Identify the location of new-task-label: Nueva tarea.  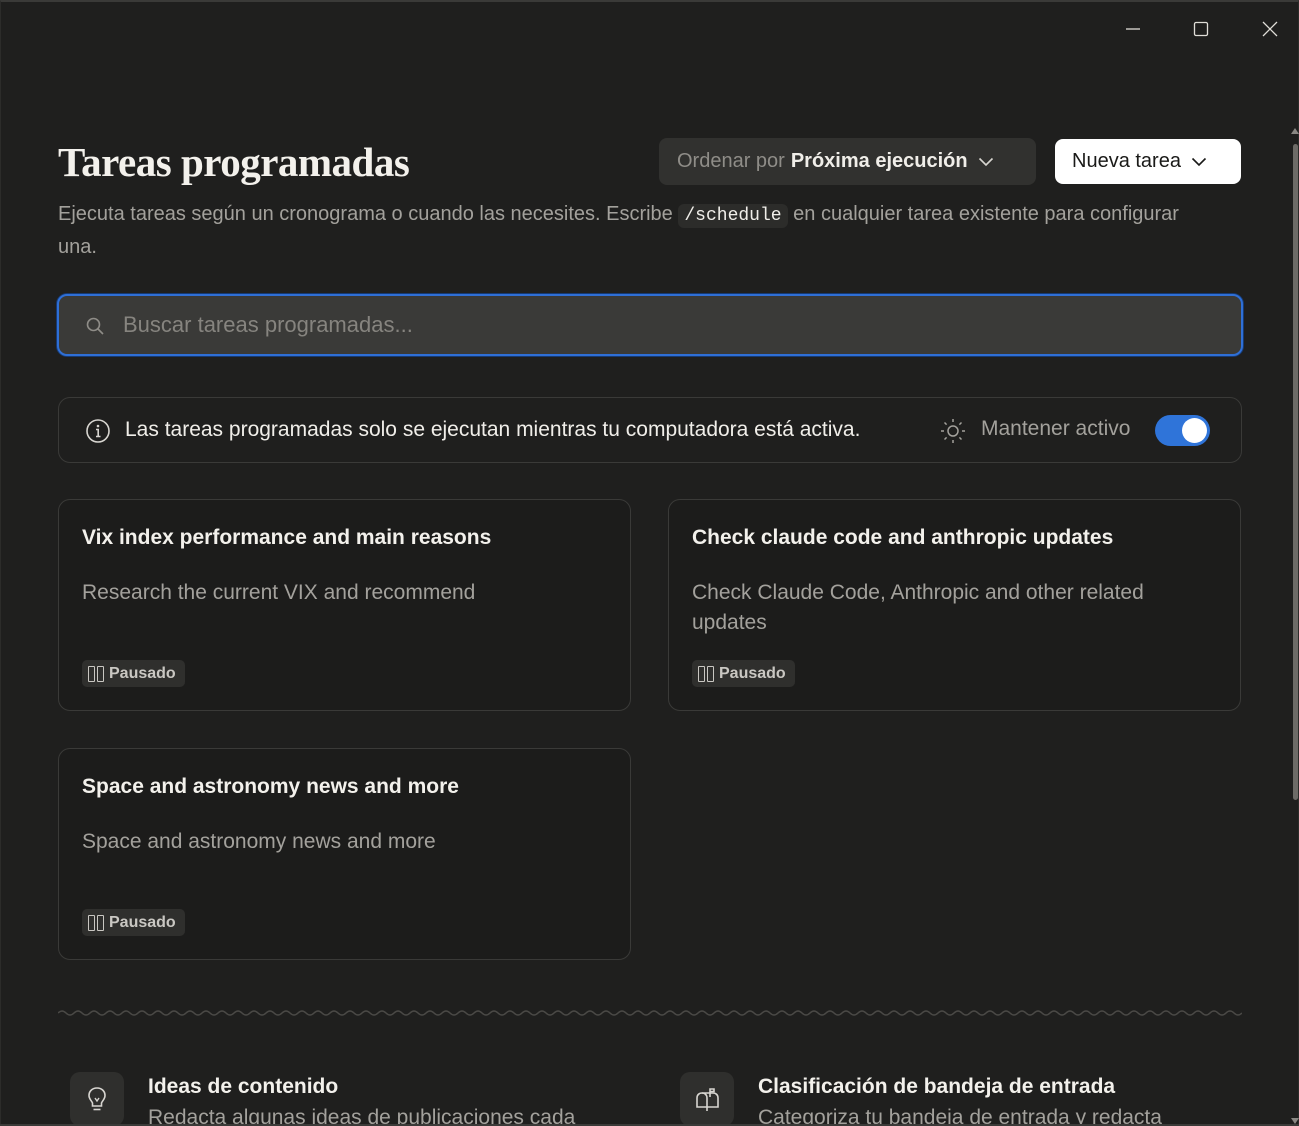
(1126, 161).